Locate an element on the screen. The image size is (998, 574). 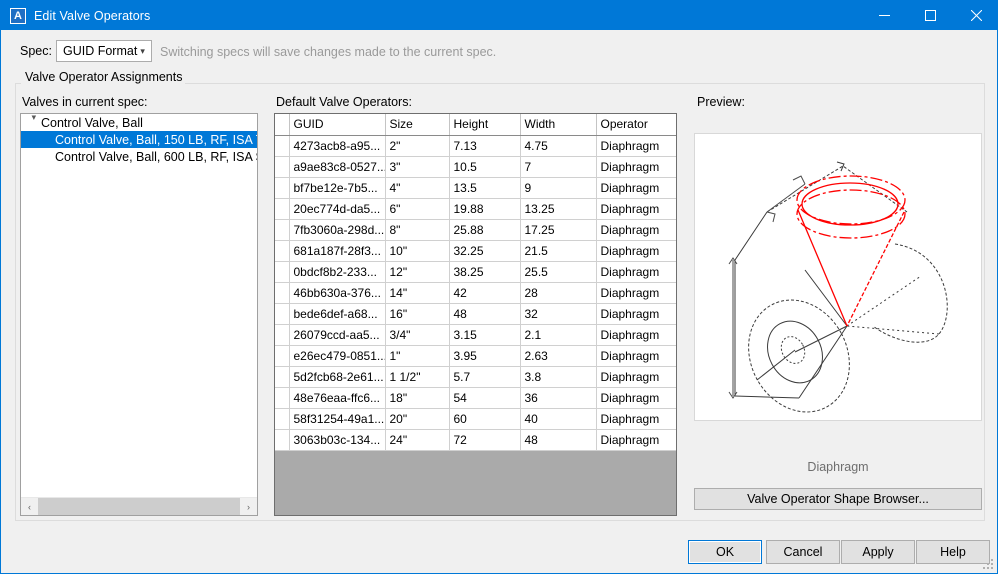
table-row: 58f31254-49a1... 20" 60 40 Diaphragm is located at coordinates (475, 419).